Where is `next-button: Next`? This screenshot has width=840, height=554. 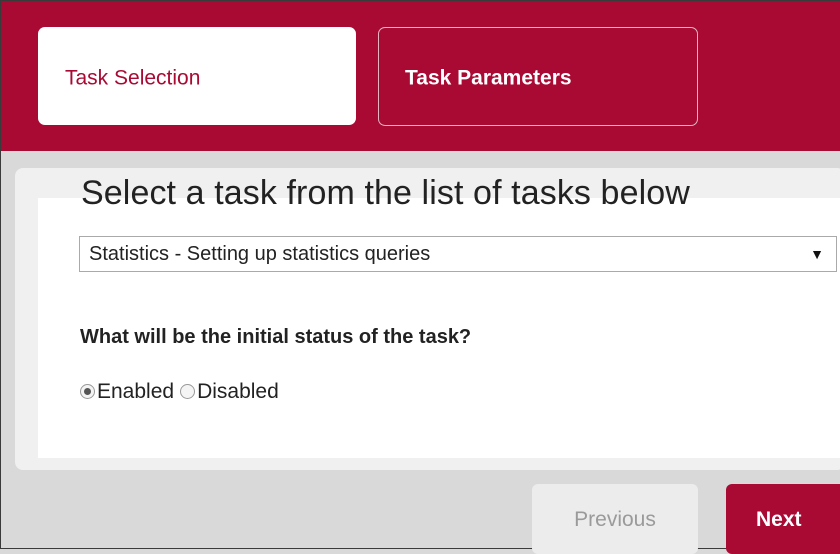
next-button: Next is located at coordinates (783, 519).